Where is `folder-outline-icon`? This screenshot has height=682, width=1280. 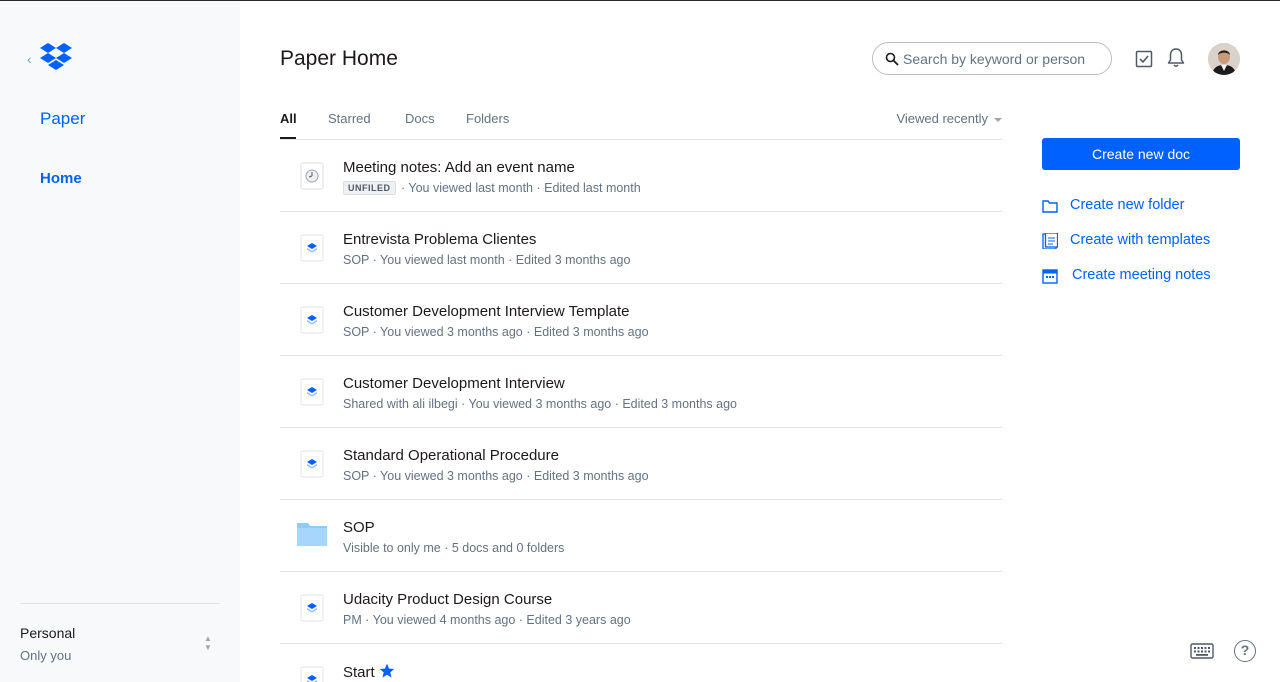 folder-outline-icon is located at coordinates (1050, 206).